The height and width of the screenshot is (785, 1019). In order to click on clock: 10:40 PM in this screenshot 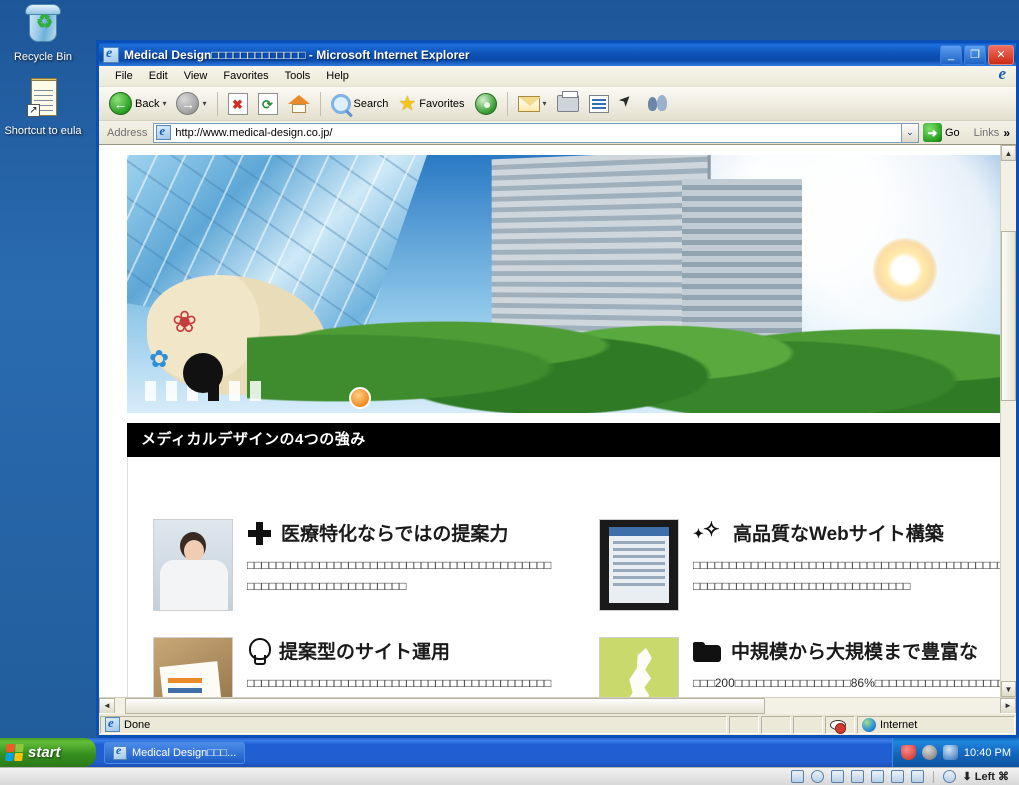, I will do `click(987, 753)`.